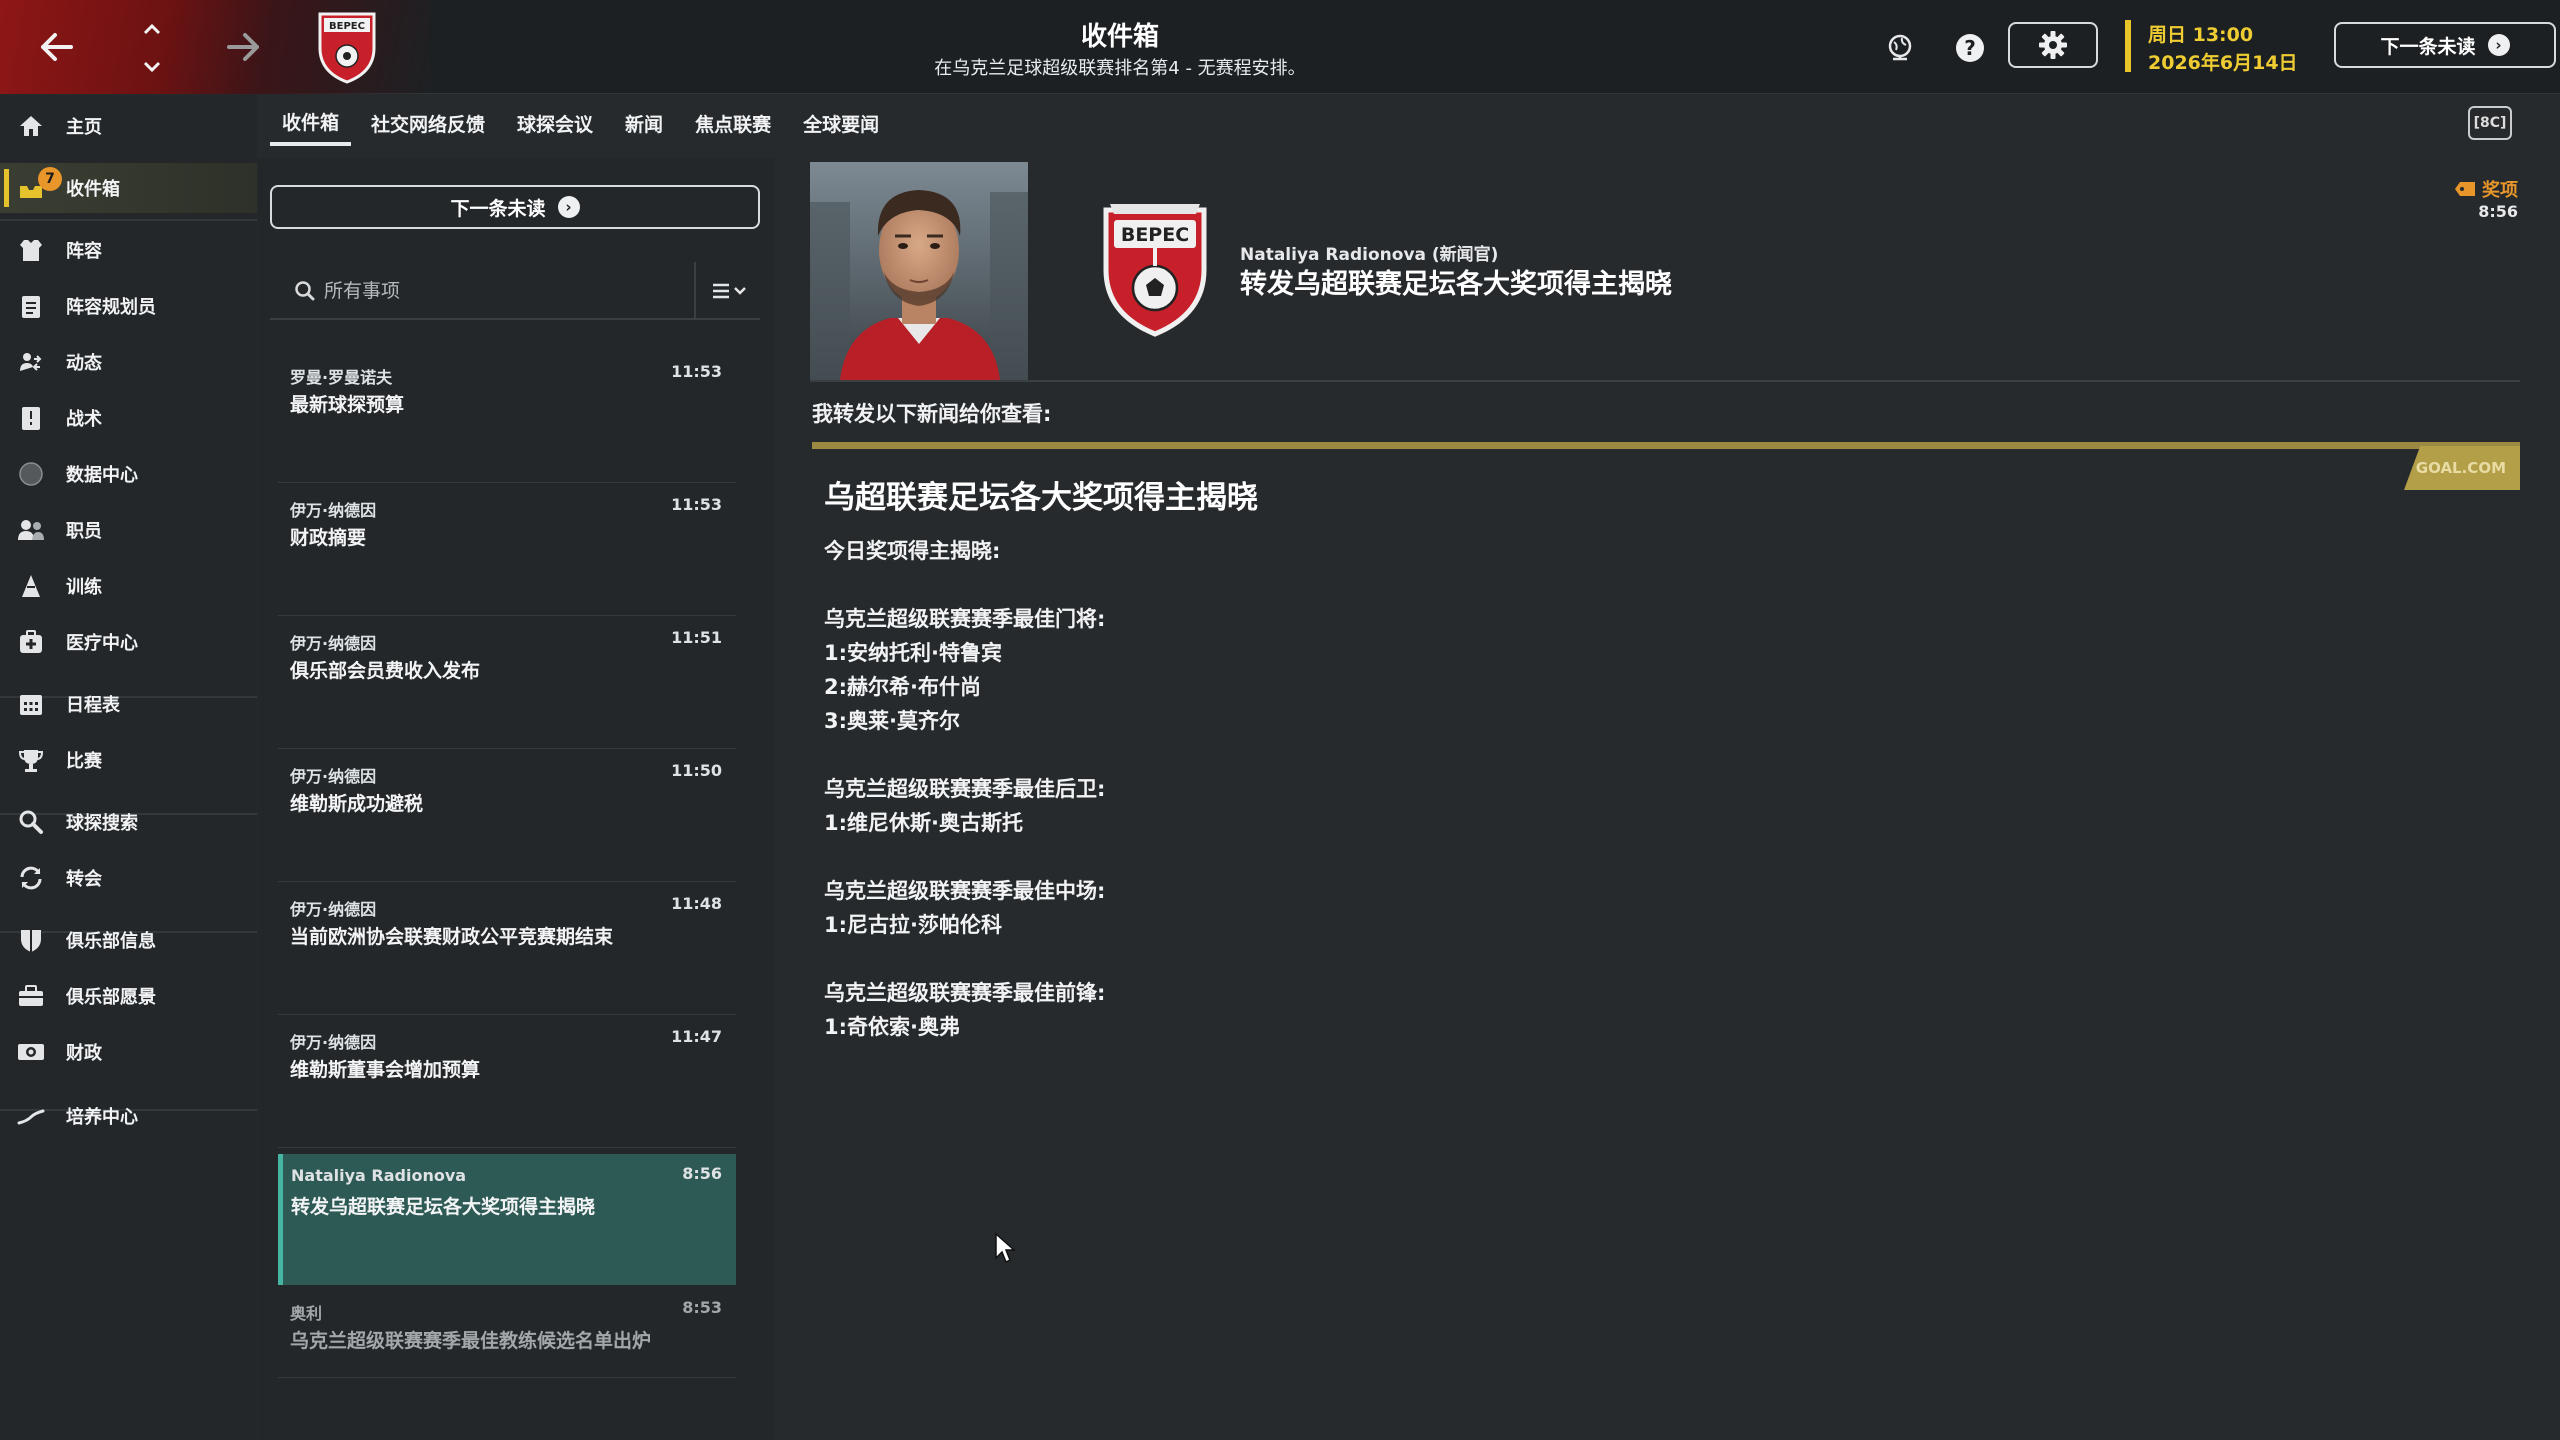  What do you see at coordinates (128, 642) in the screenshot?
I see `sidebar-item-medical: 医疗中心` at bounding box center [128, 642].